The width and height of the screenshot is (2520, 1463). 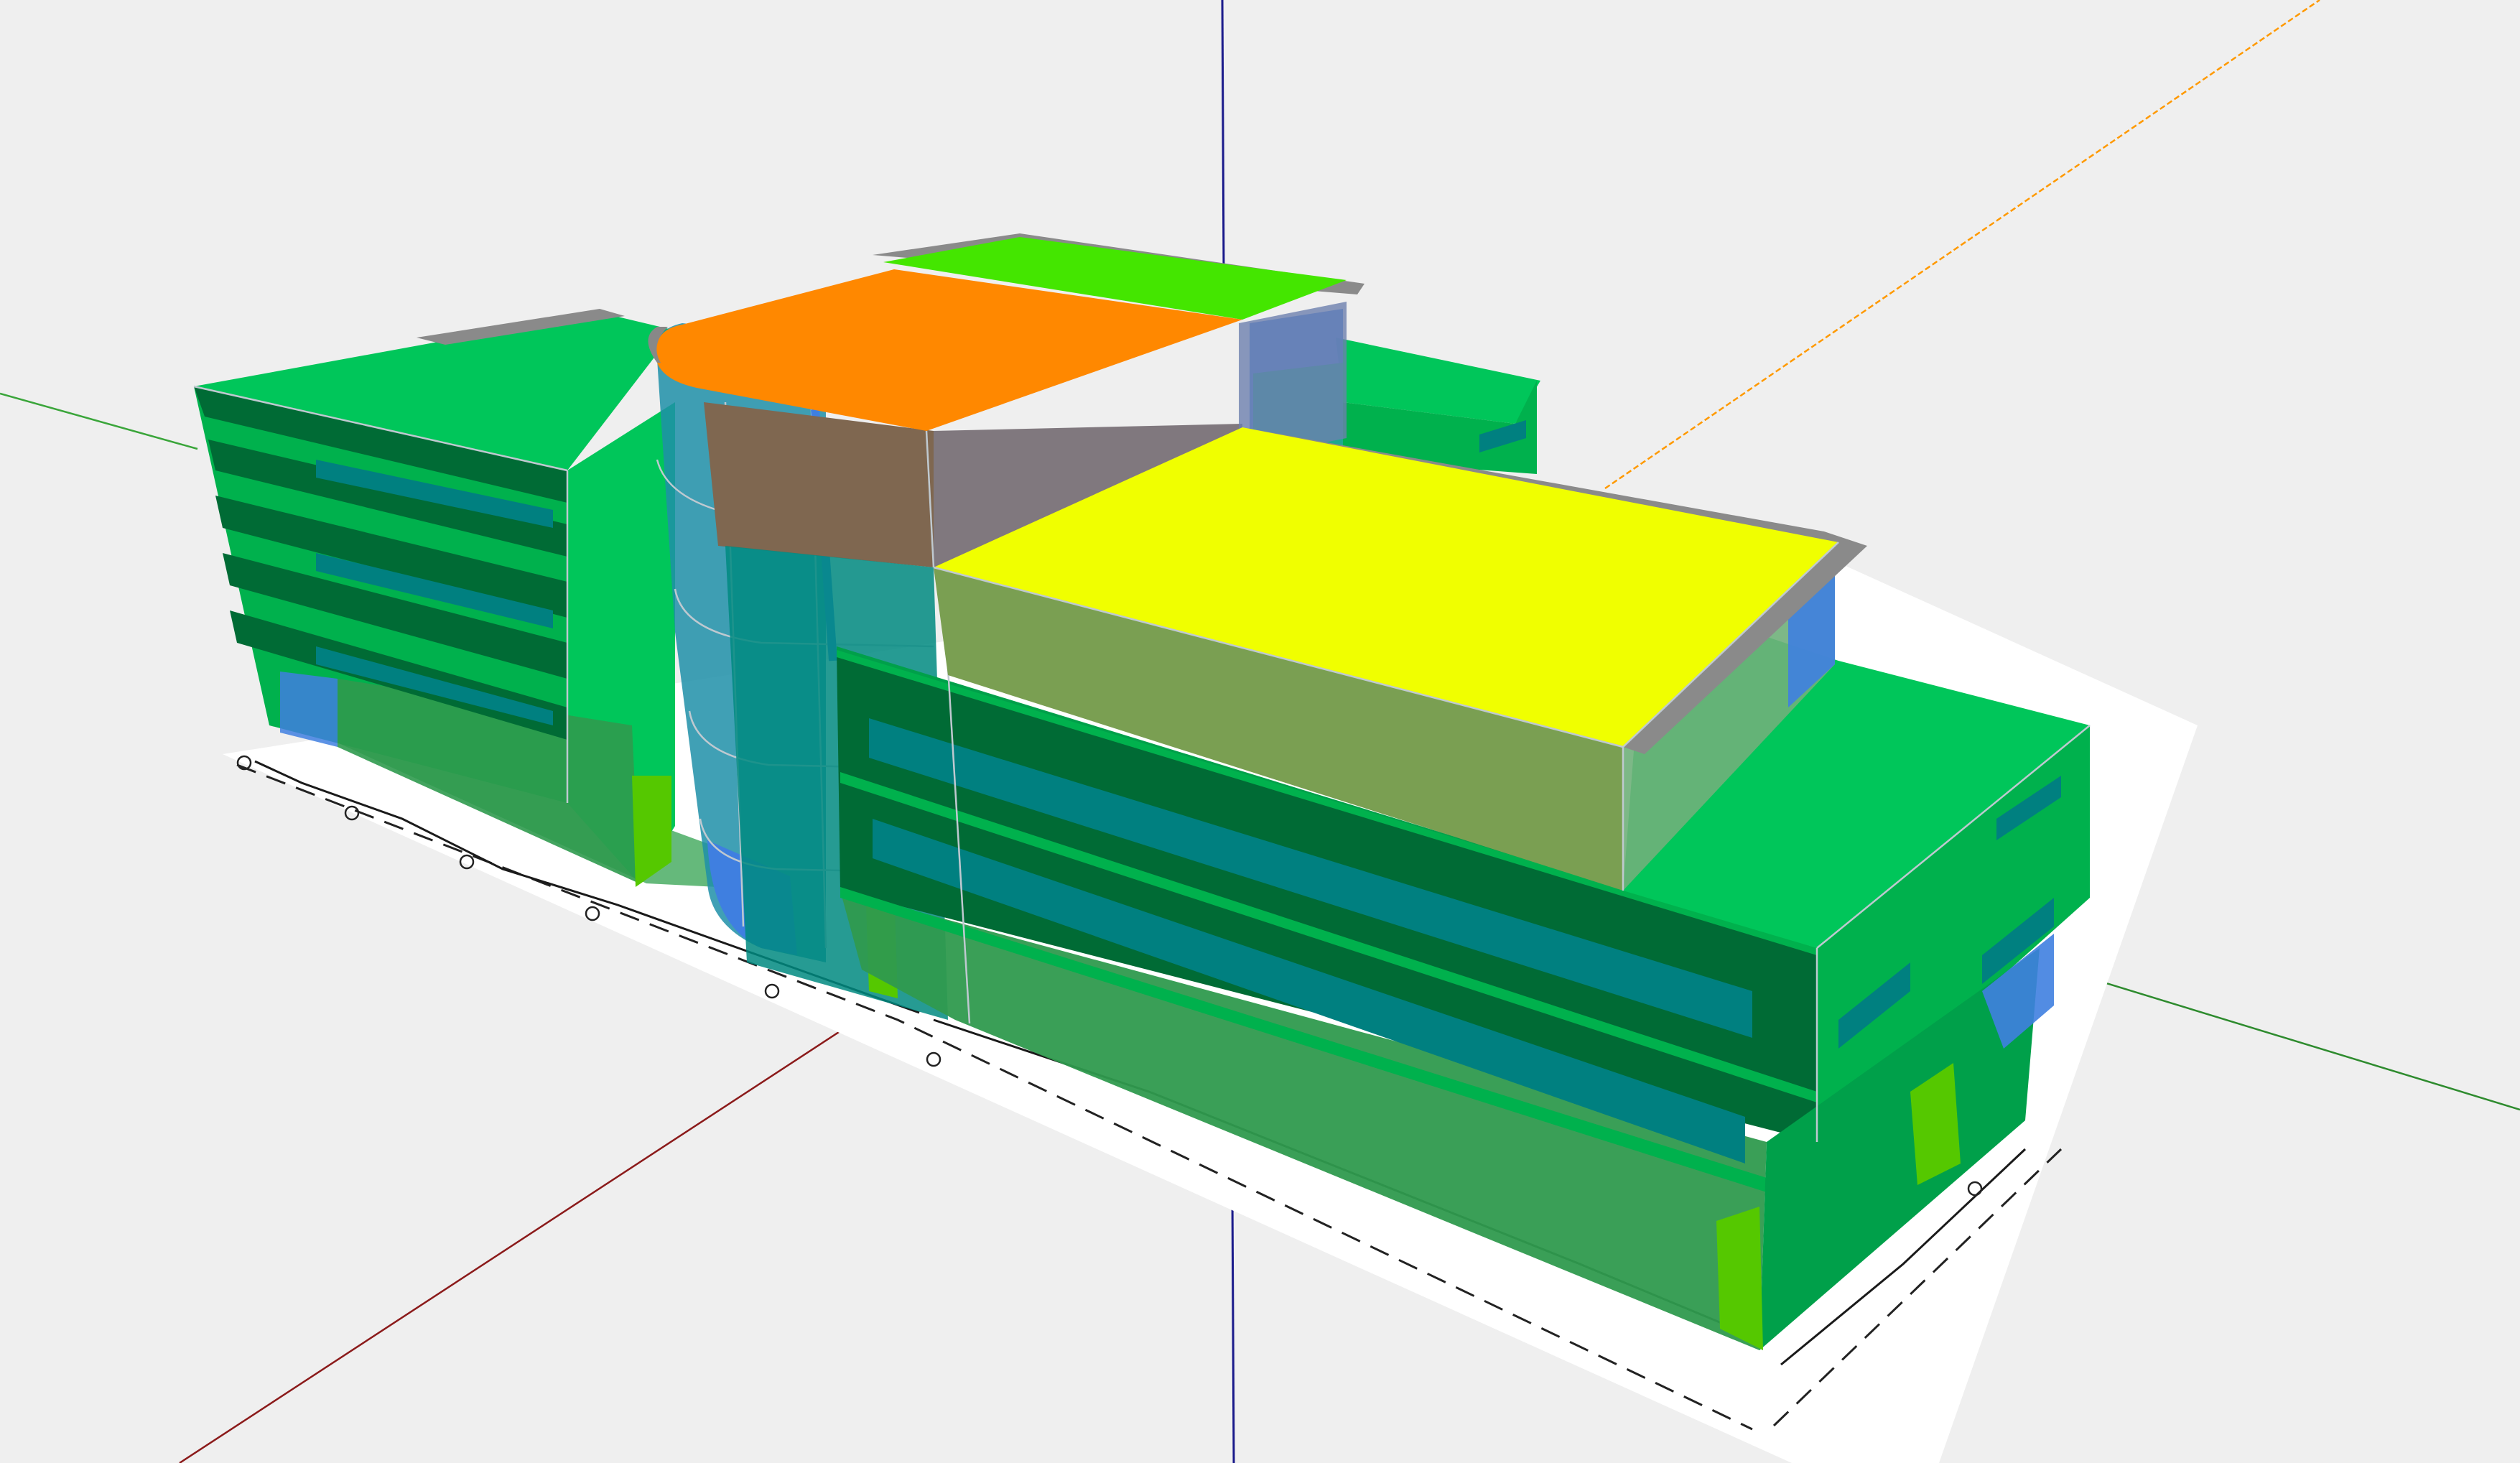 I want to click on y-axis-right, so click(x=2304, y=1044).